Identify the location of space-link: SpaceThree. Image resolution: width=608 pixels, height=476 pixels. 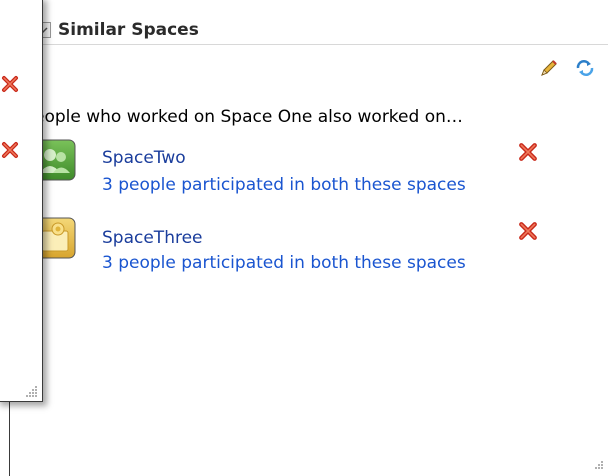
(152, 238).